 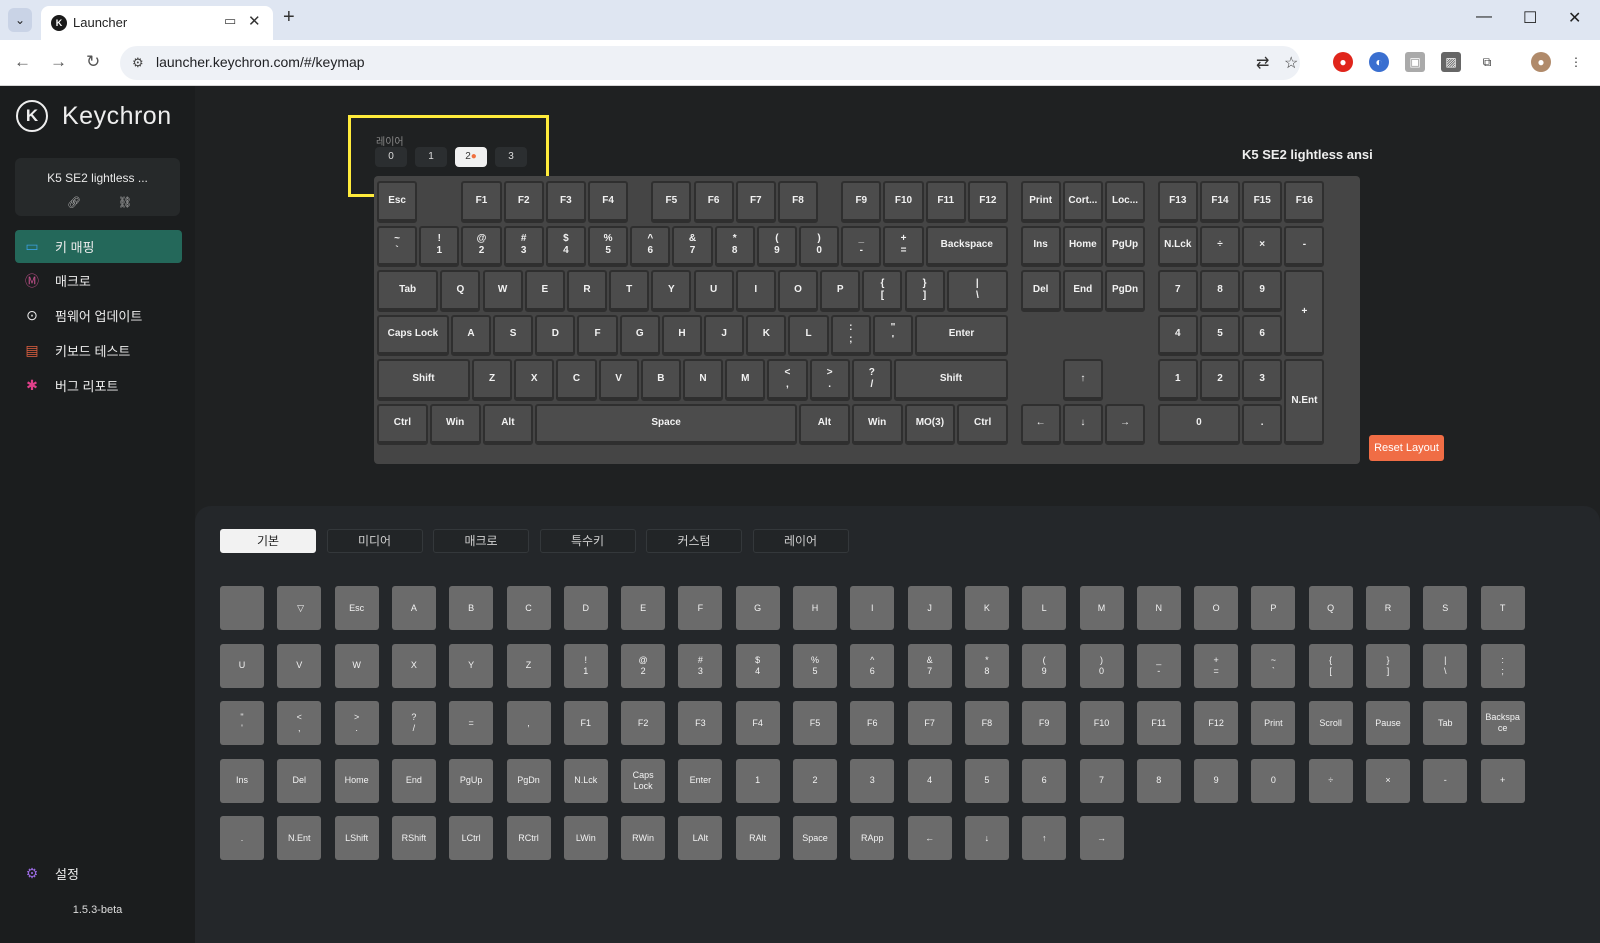 What do you see at coordinates (1330, 723) in the screenshot?
I see `keycode-button: Scroll` at bounding box center [1330, 723].